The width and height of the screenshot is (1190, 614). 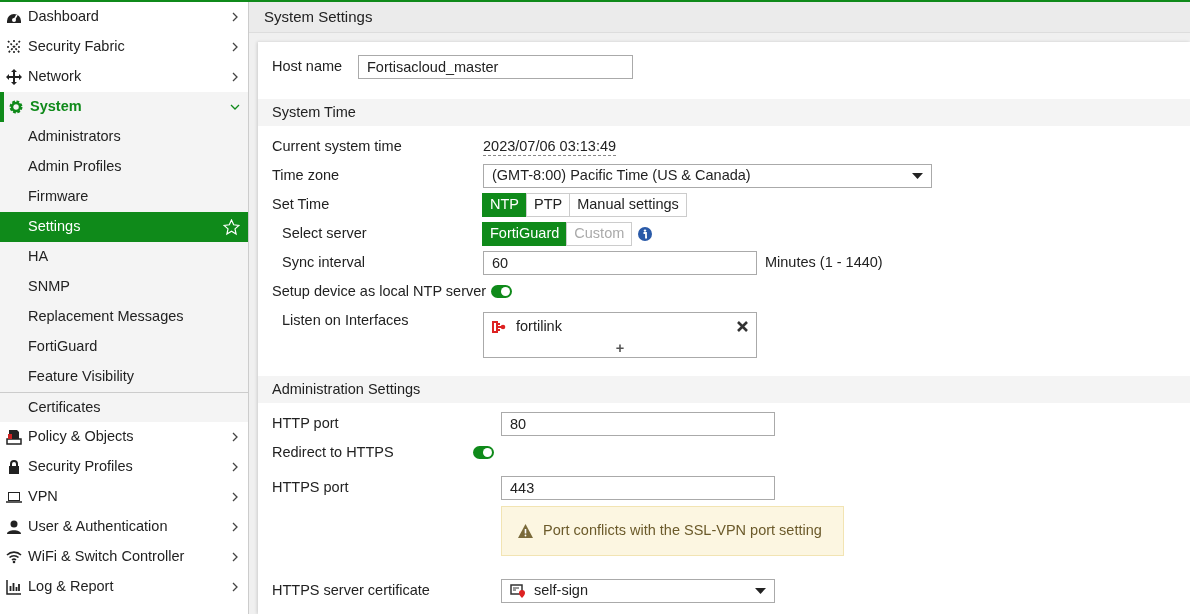 I want to click on field-label: Select server, so click(x=325, y=233).